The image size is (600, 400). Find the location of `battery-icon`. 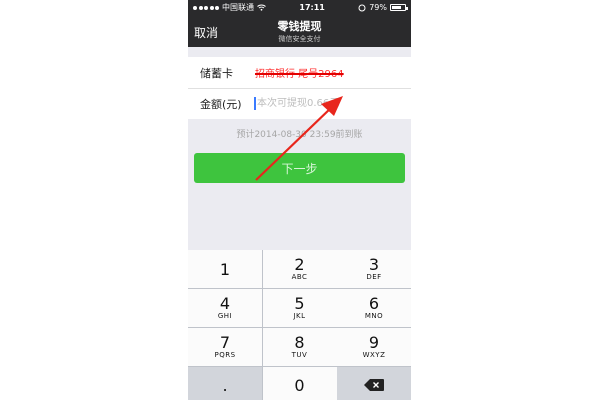

battery-icon is located at coordinates (399, 7).